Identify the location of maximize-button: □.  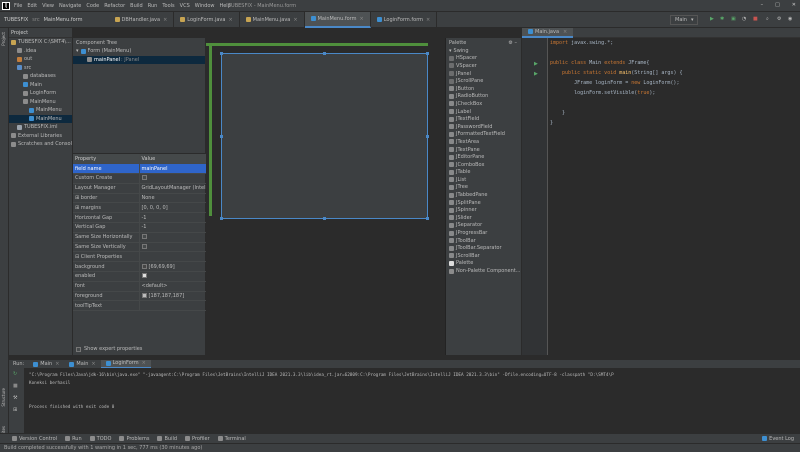
(777, 5).